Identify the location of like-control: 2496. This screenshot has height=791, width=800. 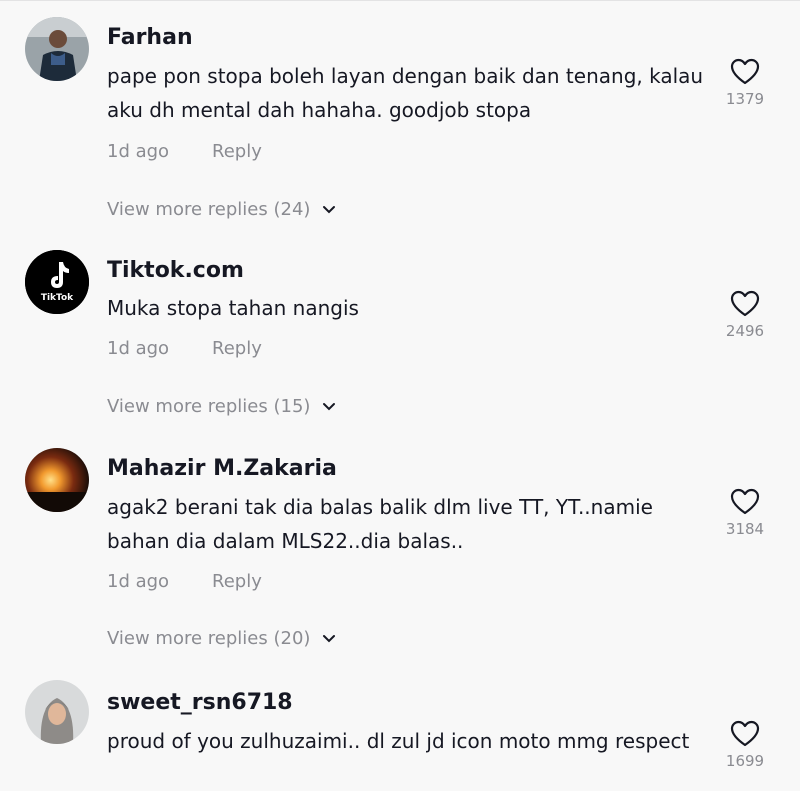
(745, 315).